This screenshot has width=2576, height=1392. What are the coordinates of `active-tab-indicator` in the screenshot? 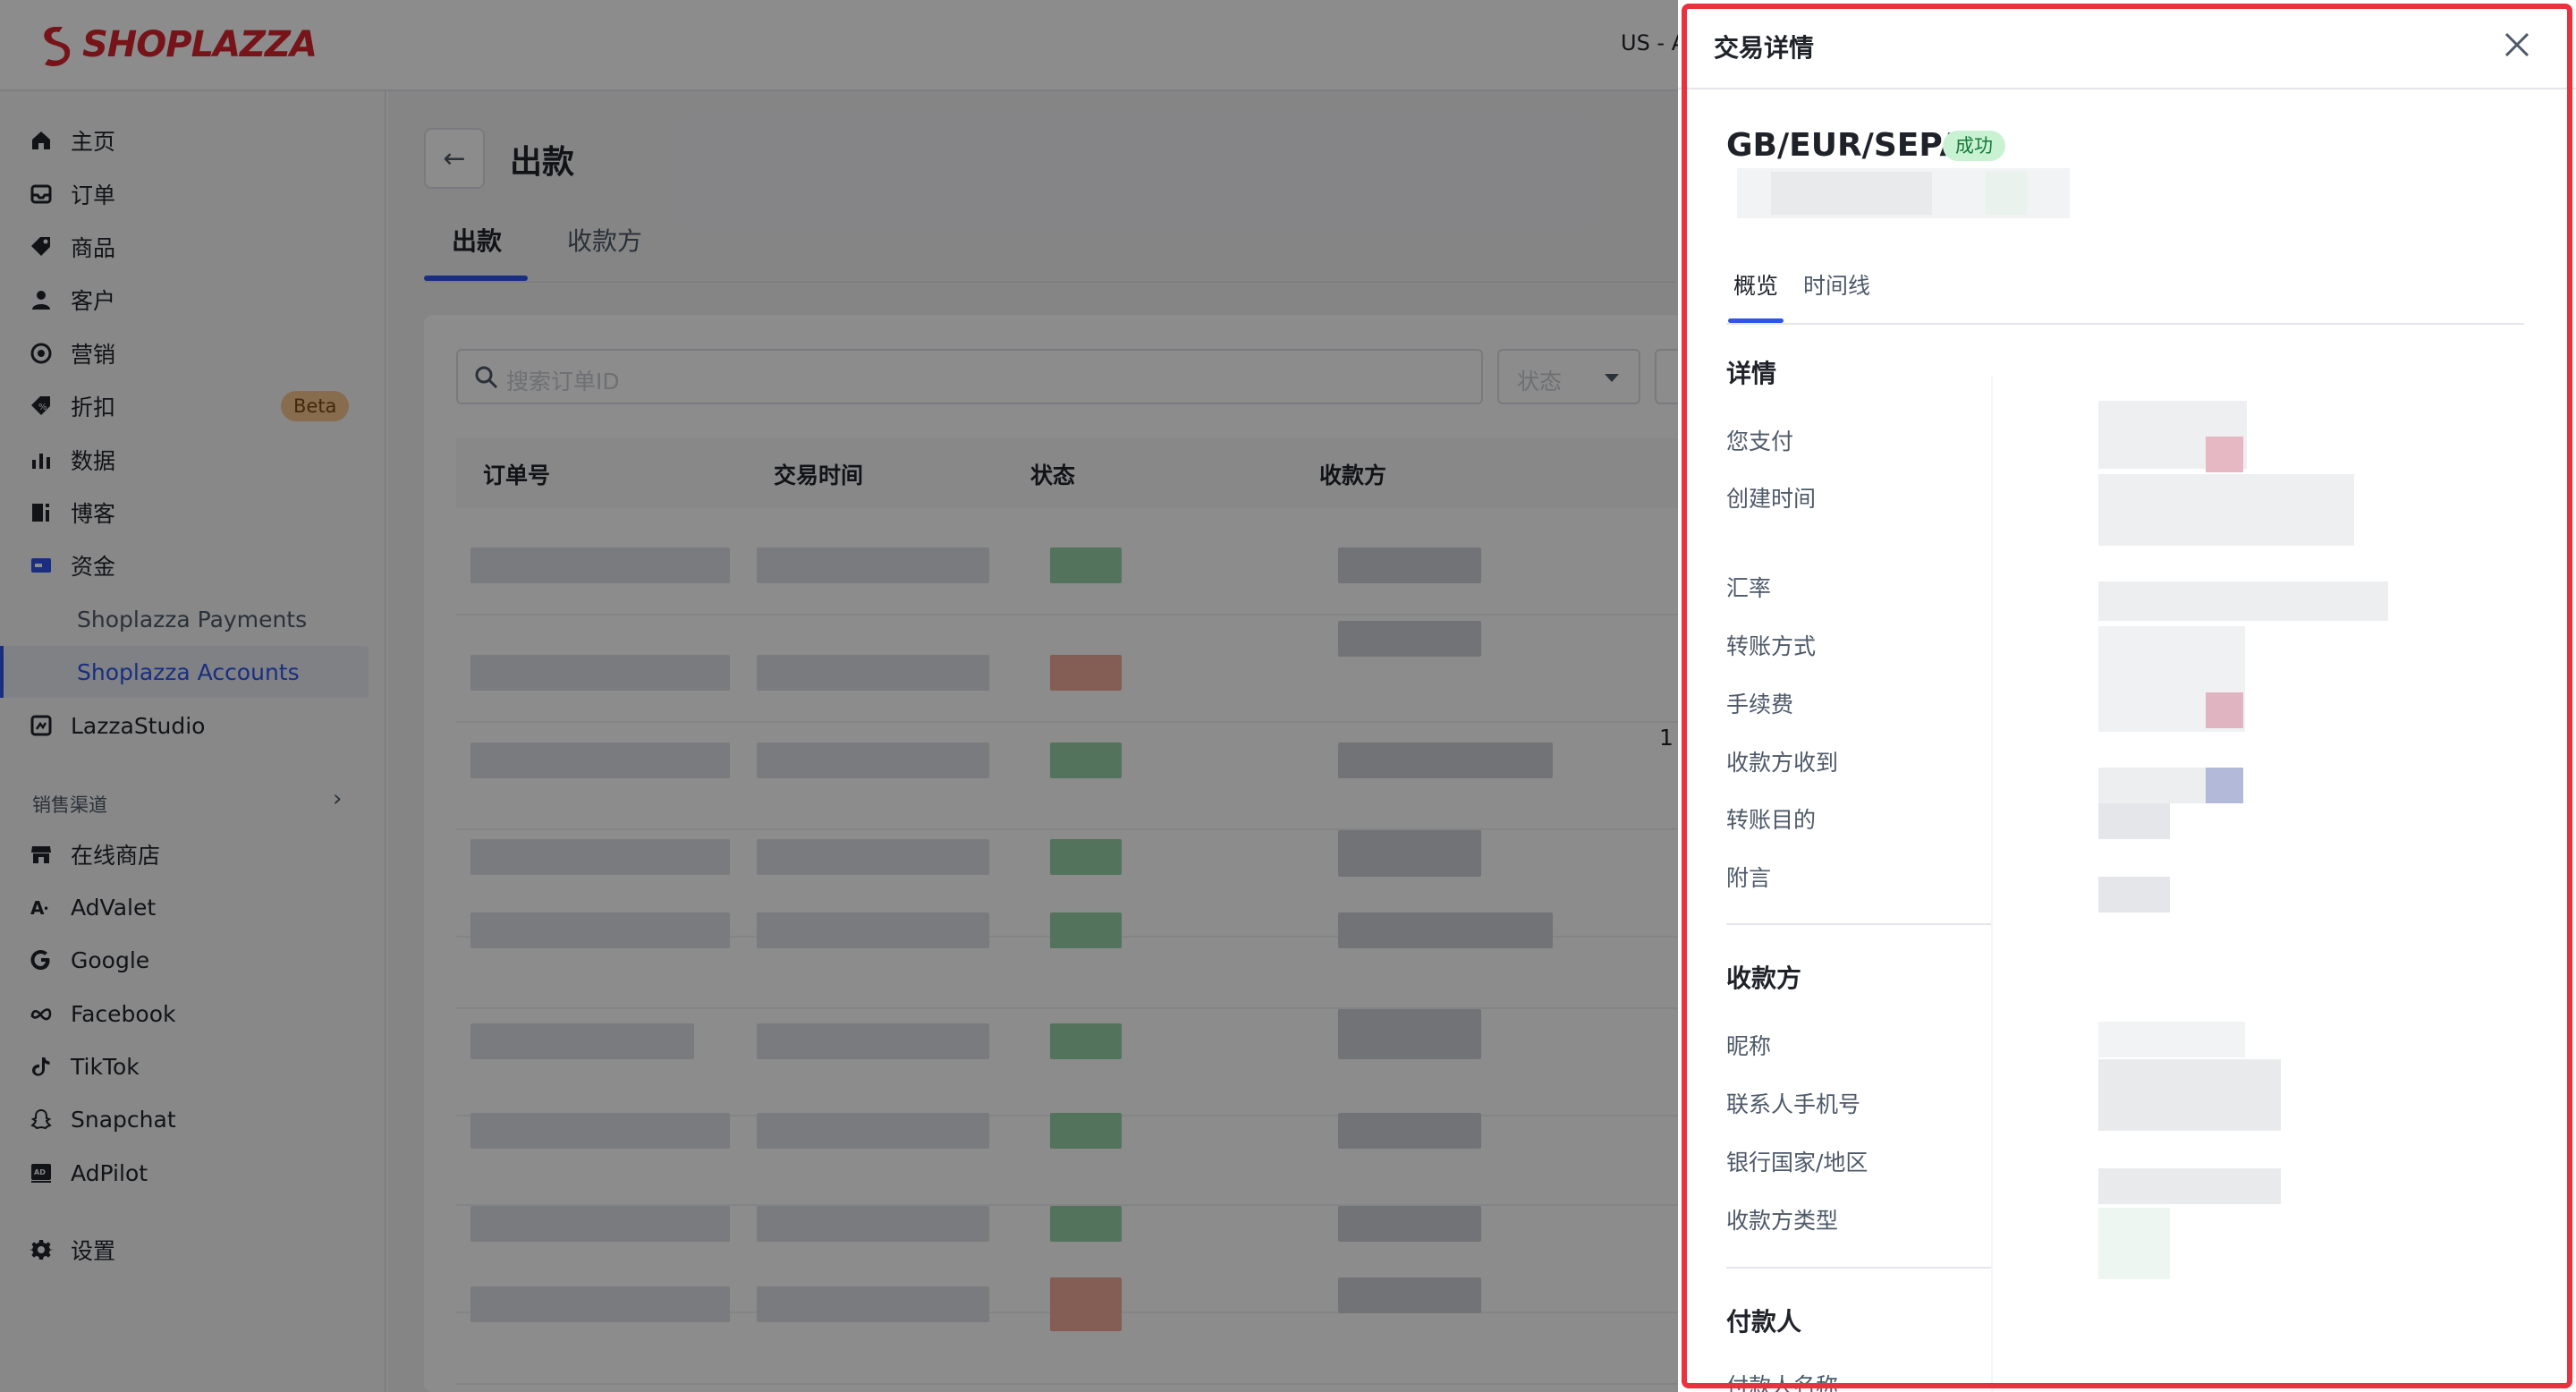 It's located at (1756, 320).